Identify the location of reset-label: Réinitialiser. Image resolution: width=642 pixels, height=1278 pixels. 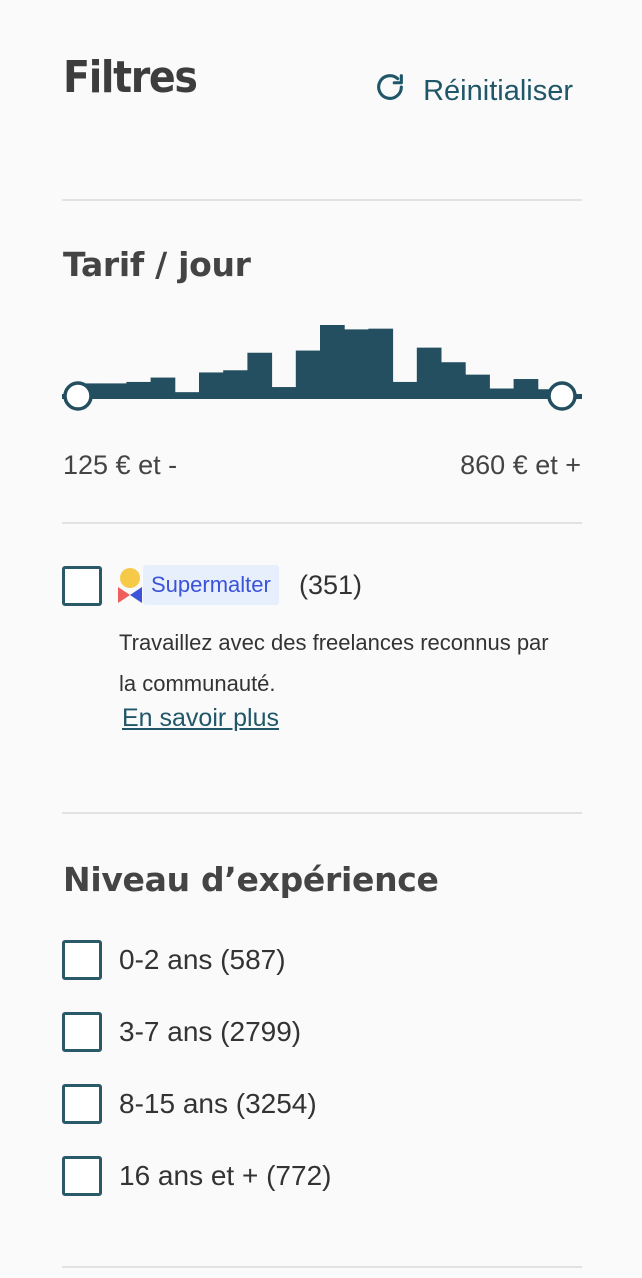
(498, 90).